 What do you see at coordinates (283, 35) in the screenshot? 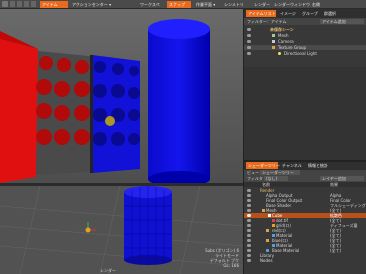
I see `item-label: Mesh` at bounding box center [283, 35].